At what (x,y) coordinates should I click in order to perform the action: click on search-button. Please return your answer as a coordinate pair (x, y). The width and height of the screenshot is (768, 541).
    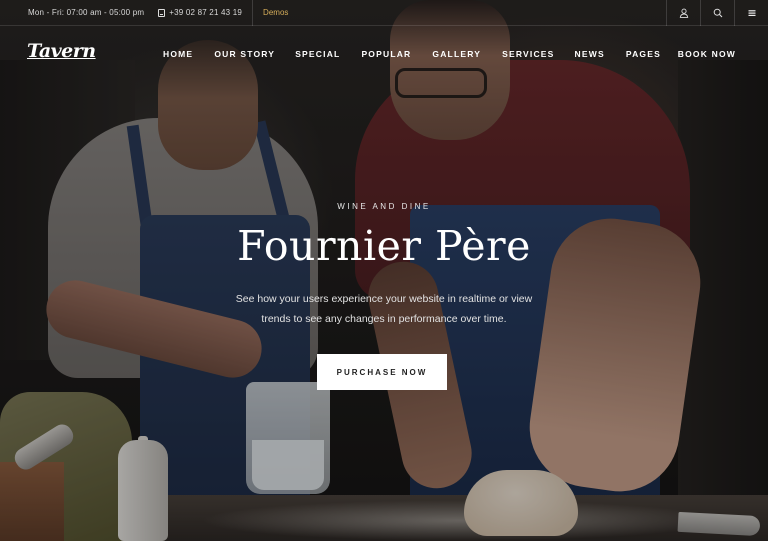
    Looking at the image, I should click on (717, 13).